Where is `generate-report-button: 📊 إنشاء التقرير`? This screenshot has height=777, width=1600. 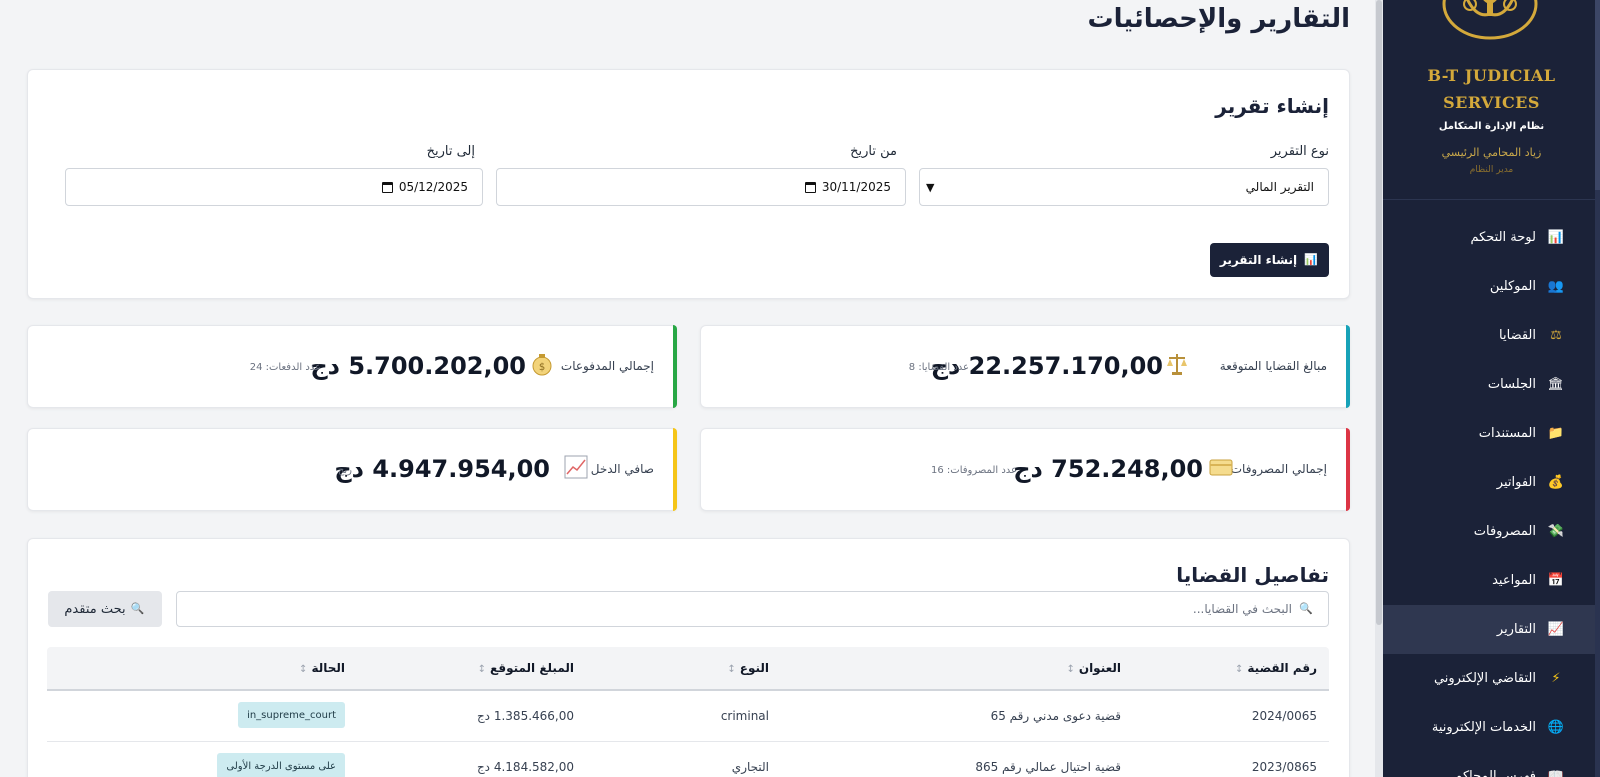 generate-report-button: 📊 إنشاء التقرير is located at coordinates (1269, 260).